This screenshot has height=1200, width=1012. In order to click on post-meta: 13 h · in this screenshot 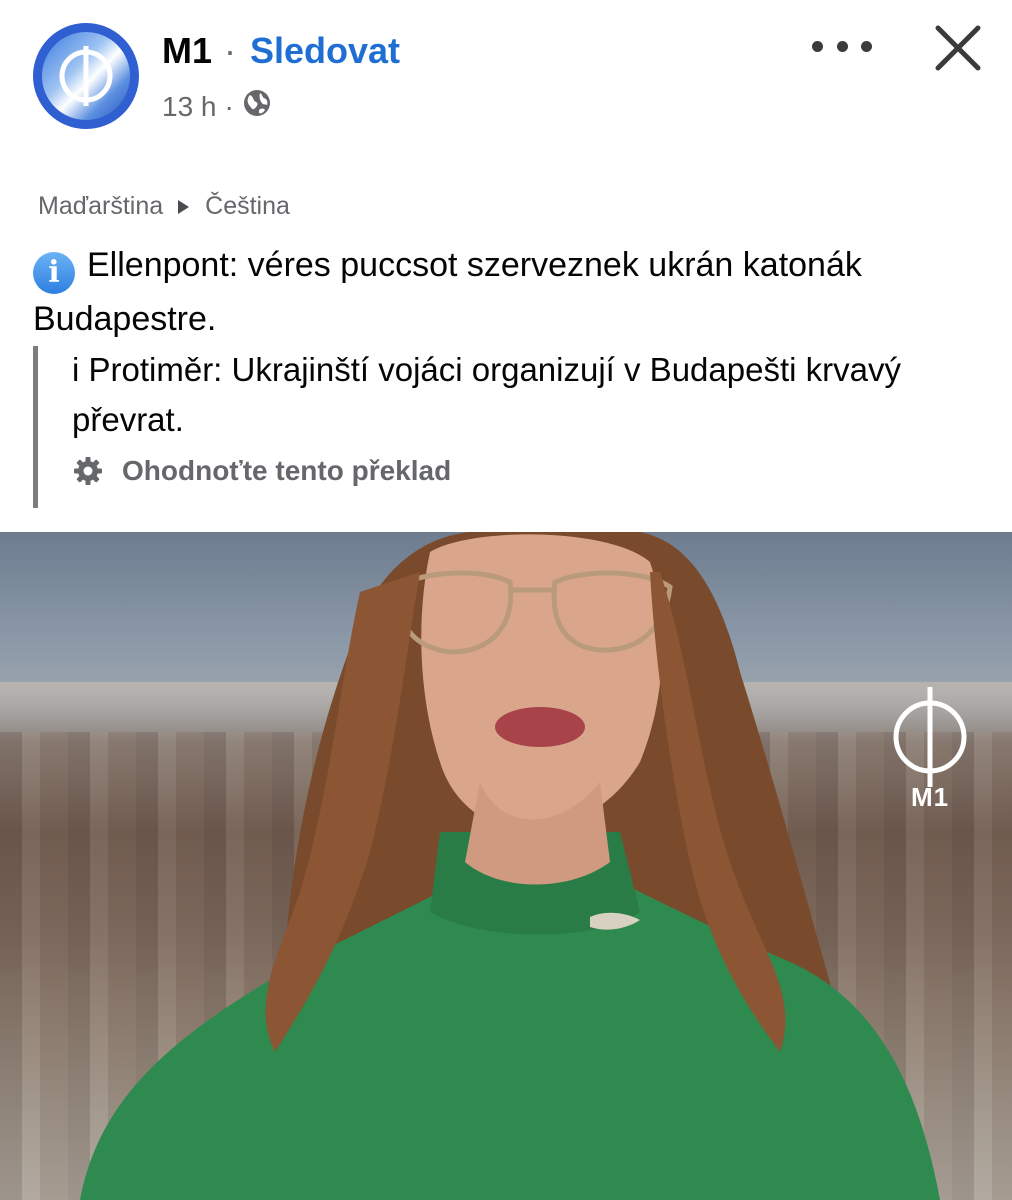, I will do `click(217, 106)`.